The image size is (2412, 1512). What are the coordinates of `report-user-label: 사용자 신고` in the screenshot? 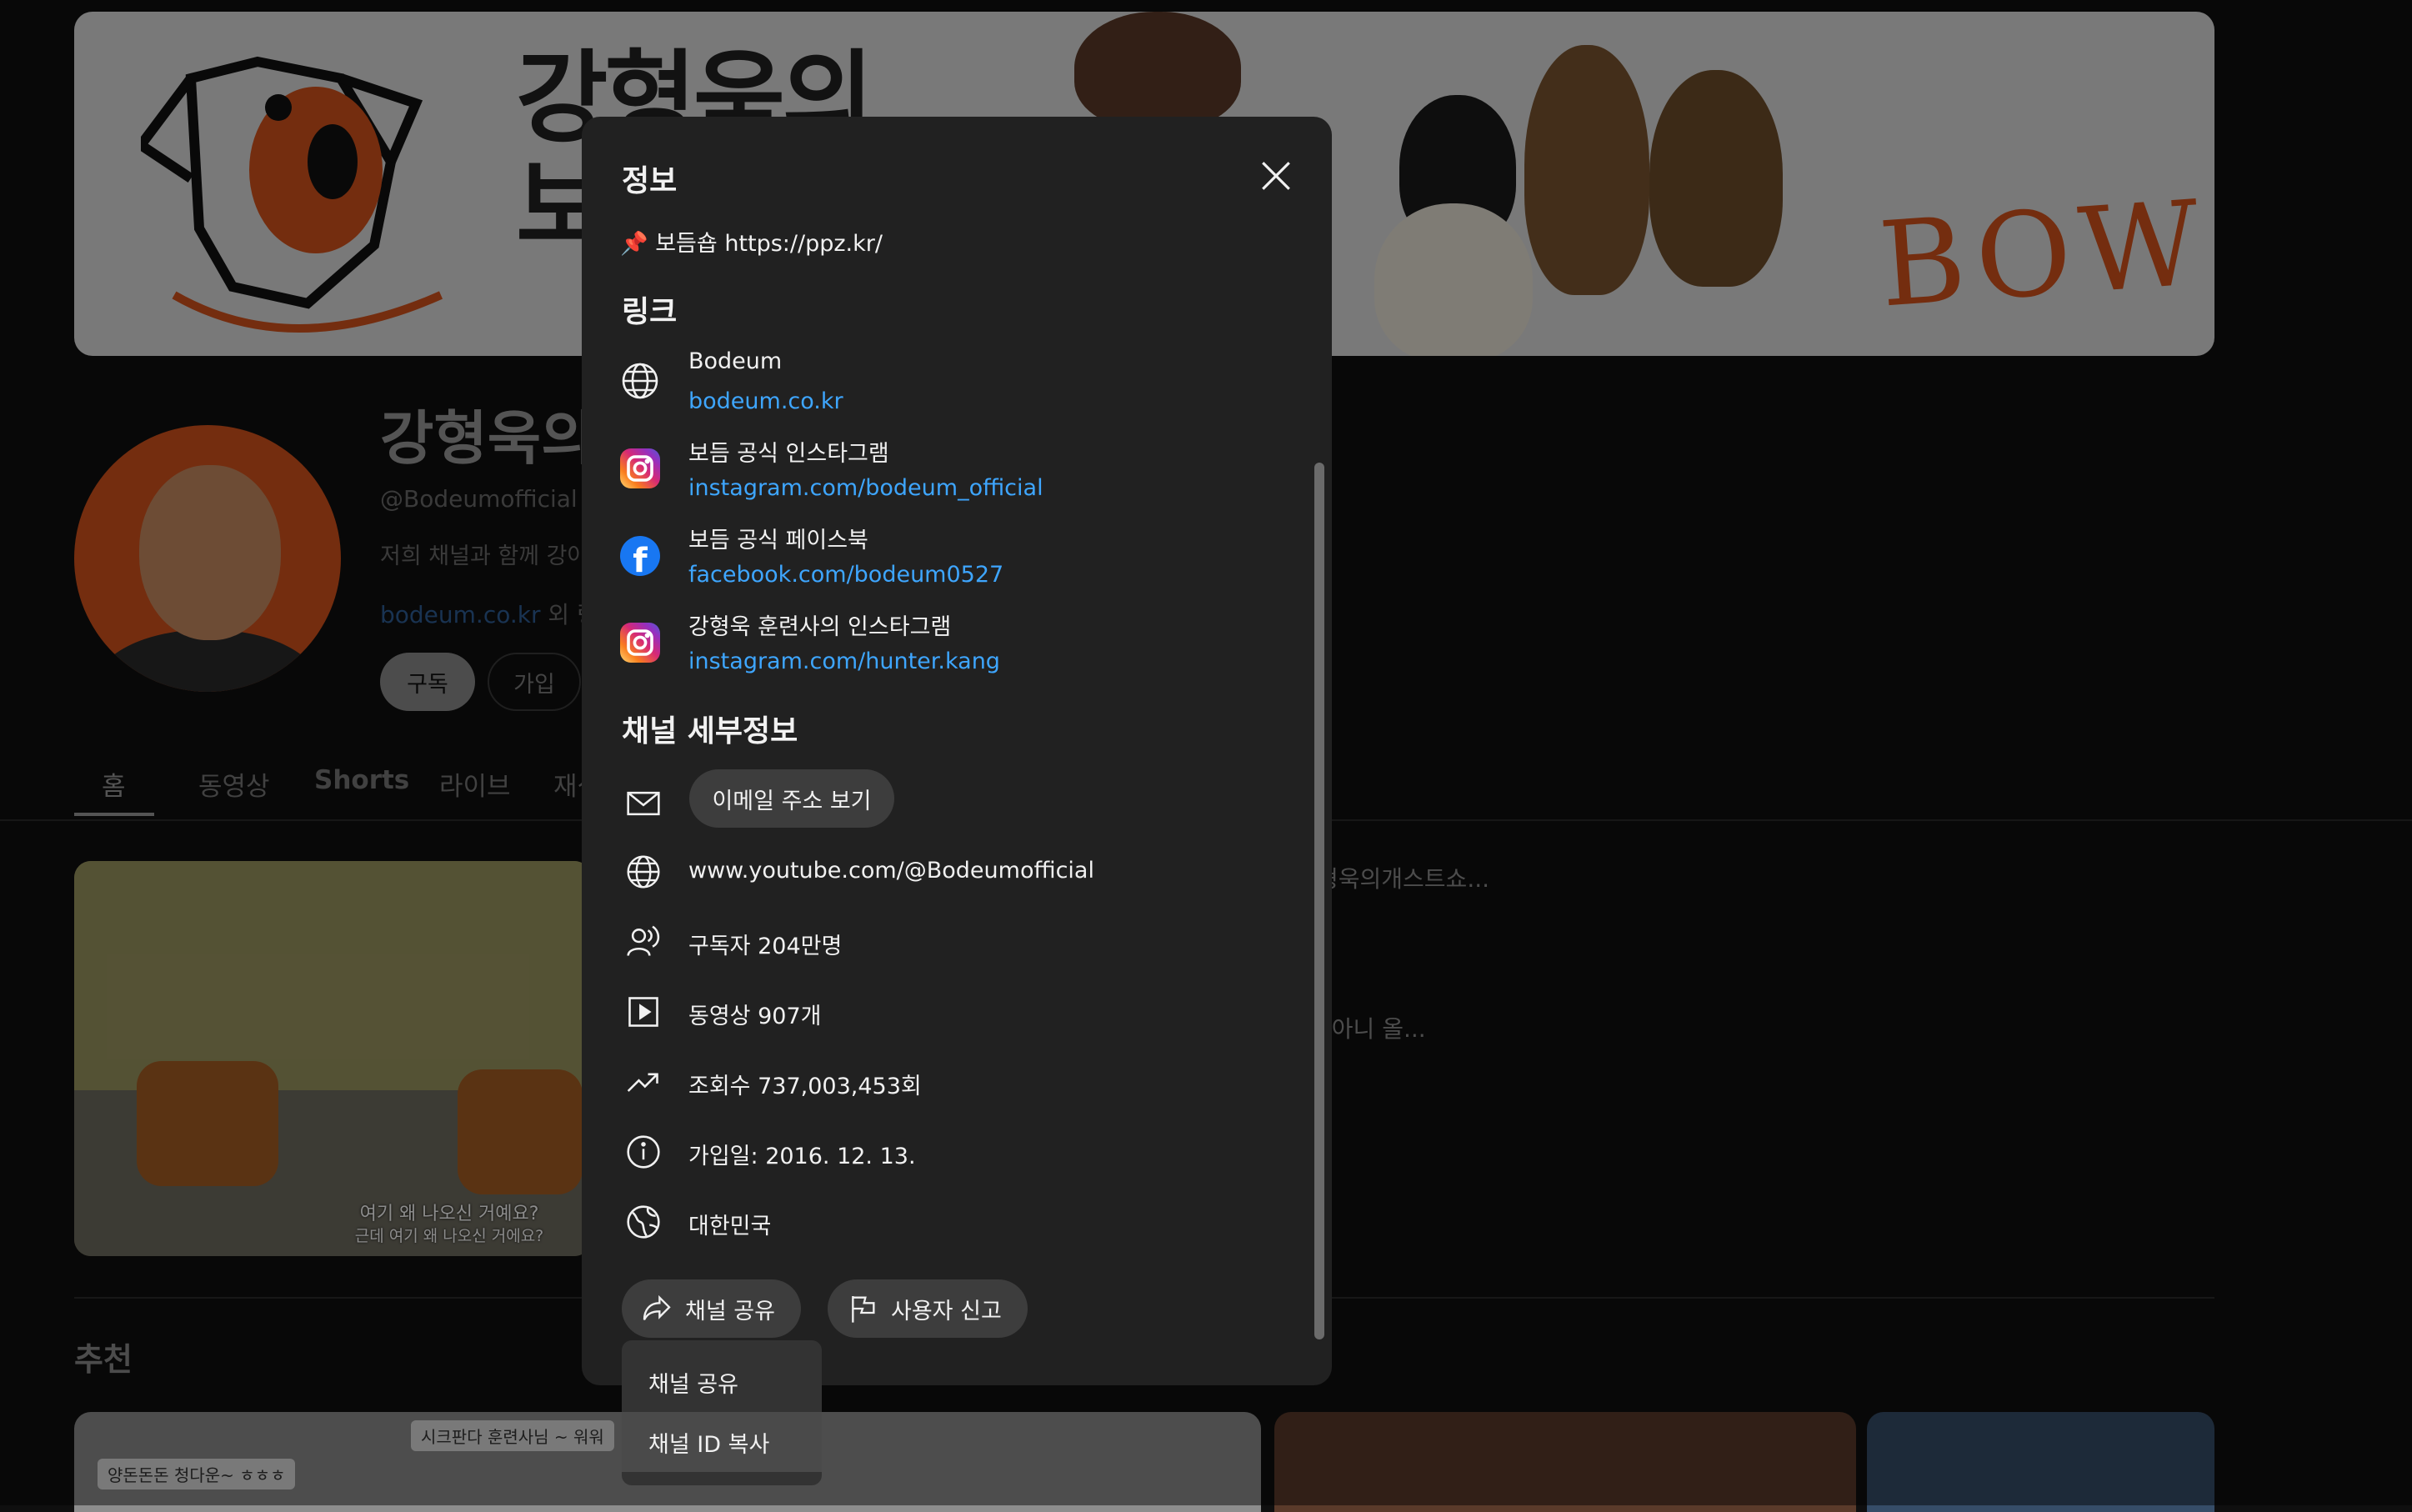 It's located at (946, 1311).